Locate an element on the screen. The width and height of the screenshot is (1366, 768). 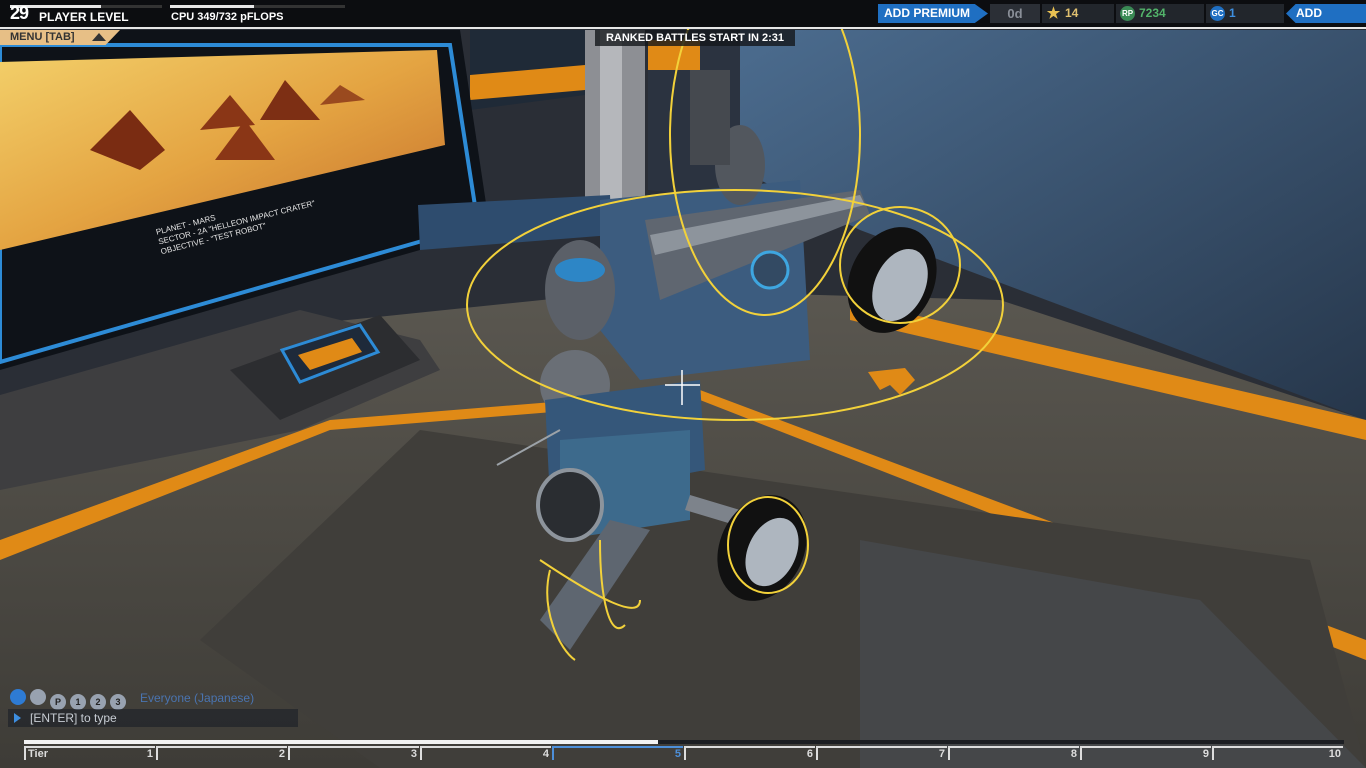
tier-tick: 6 is located at coordinates (749, 753).